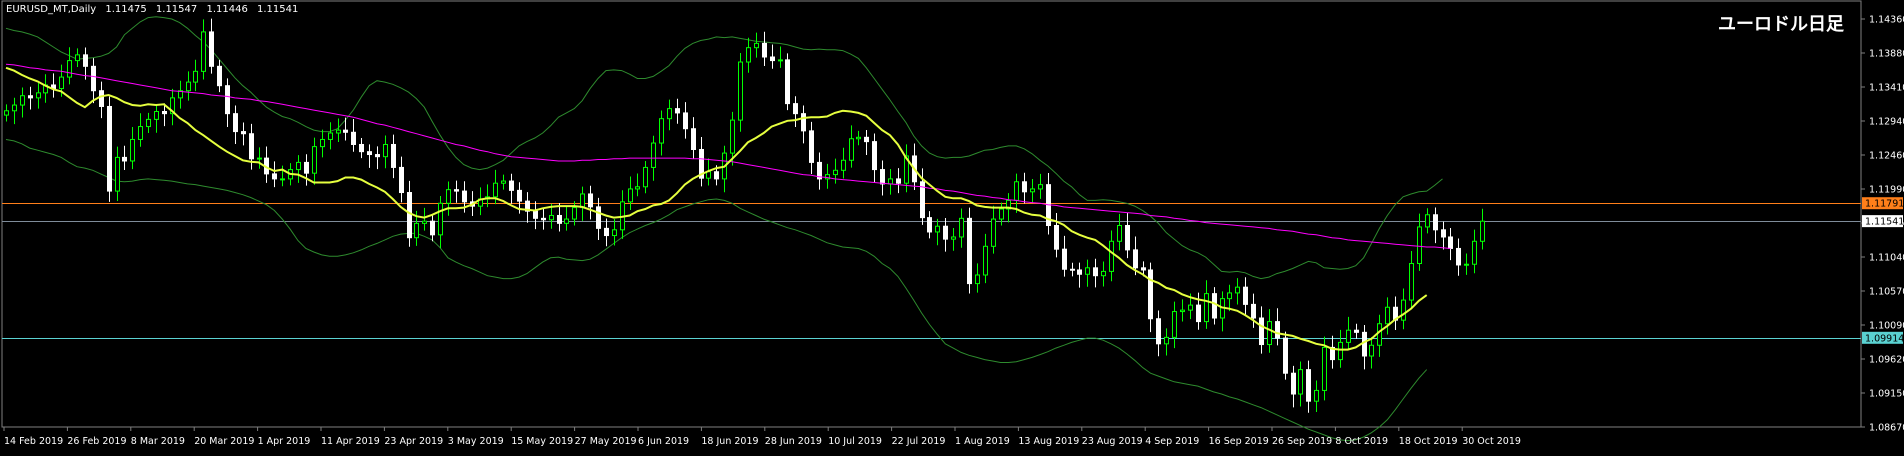  I want to click on x-tick-label: 11 Apr 2019, so click(350, 441).